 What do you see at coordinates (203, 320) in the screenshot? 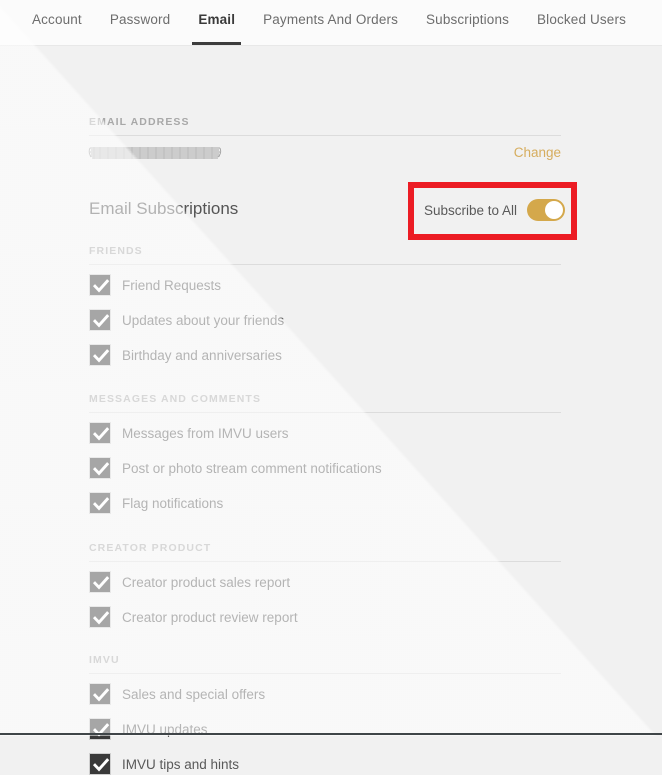
I see `subscription-label: Updates about your friends` at bounding box center [203, 320].